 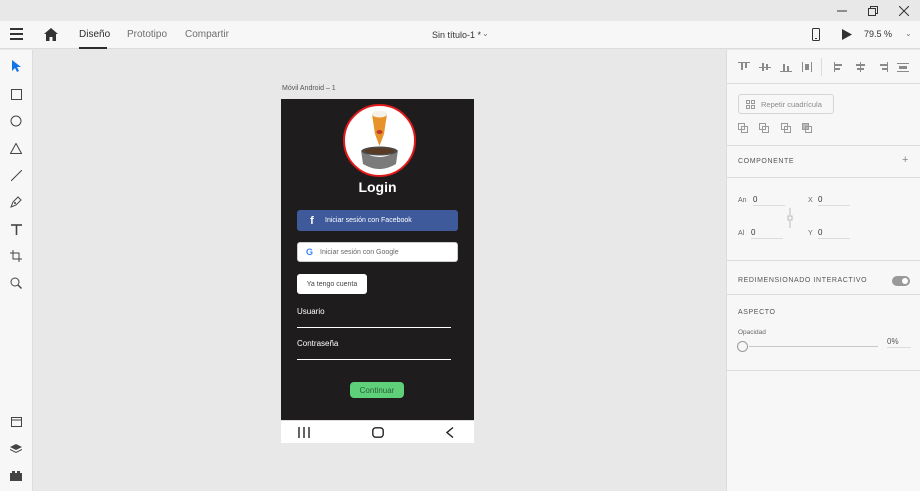 What do you see at coordinates (744, 67) in the screenshot?
I see `align-top-icon` at bounding box center [744, 67].